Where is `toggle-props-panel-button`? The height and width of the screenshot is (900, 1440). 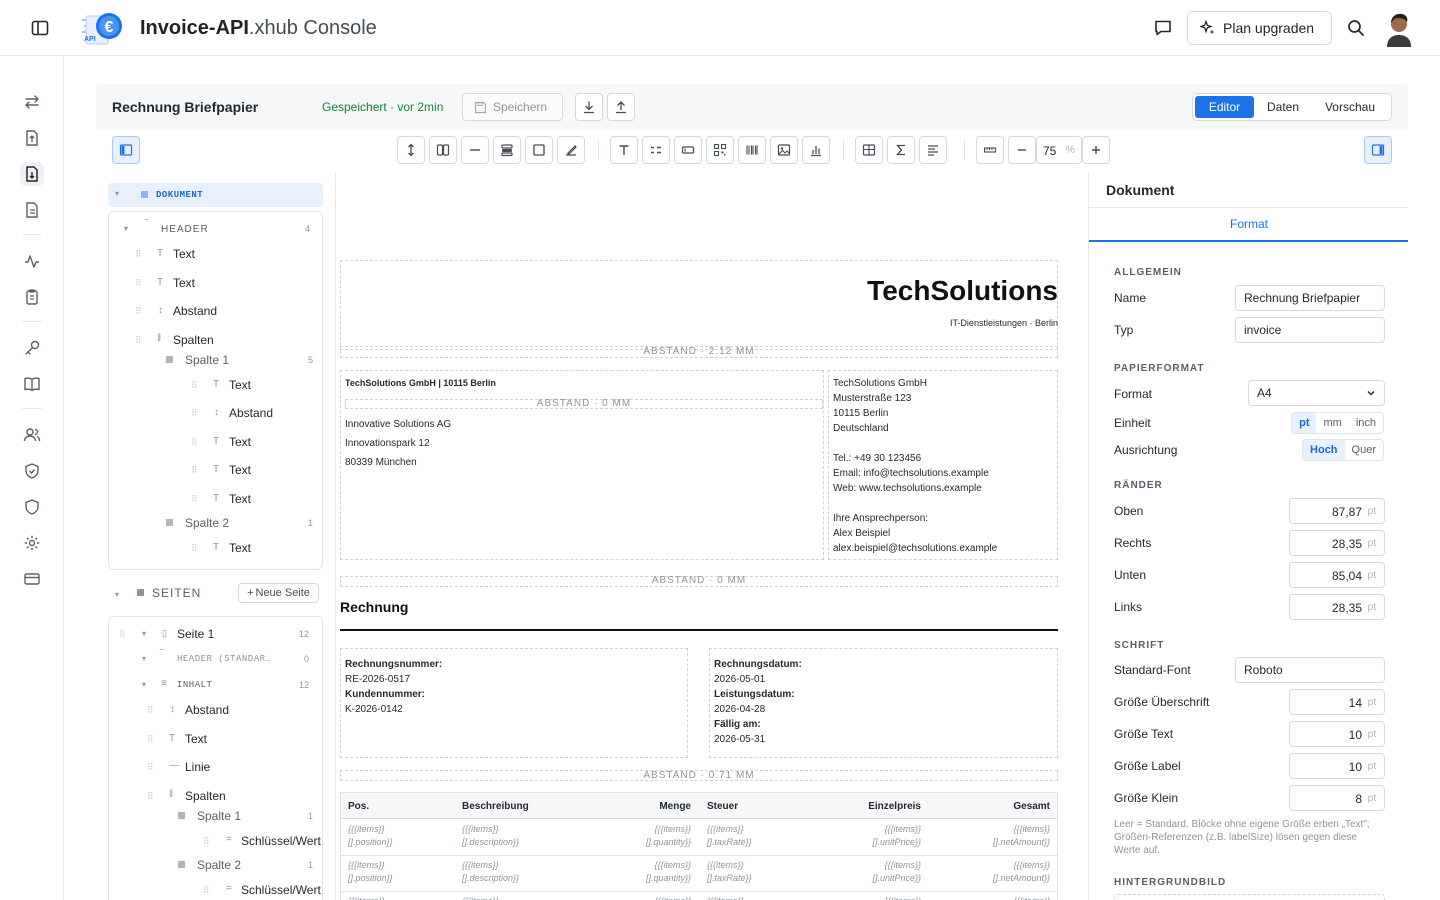 toggle-props-panel-button is located at coordinates (1378, 150).